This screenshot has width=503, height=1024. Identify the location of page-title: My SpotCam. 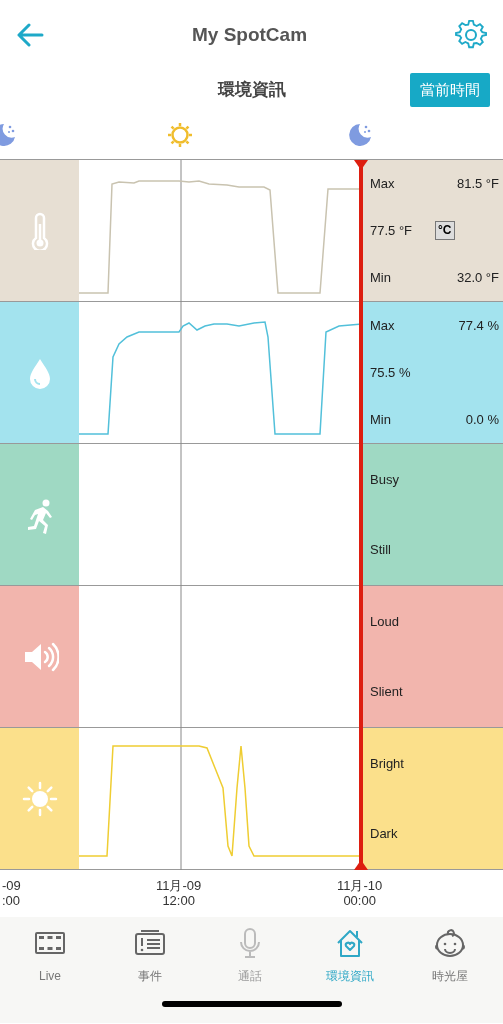
(249, 34).